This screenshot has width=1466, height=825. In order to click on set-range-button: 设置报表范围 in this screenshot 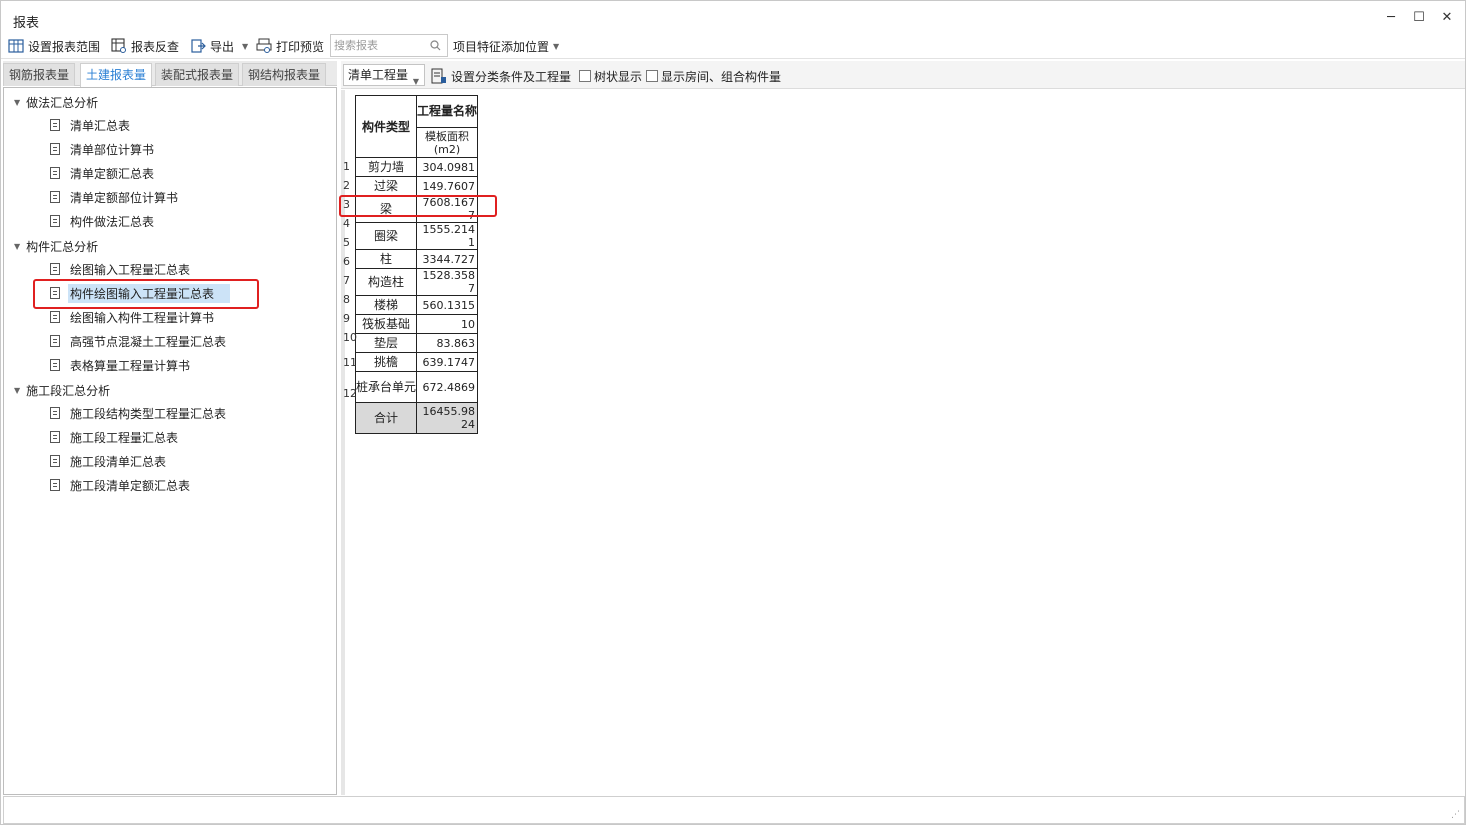, I will do `click(54, 46)`.